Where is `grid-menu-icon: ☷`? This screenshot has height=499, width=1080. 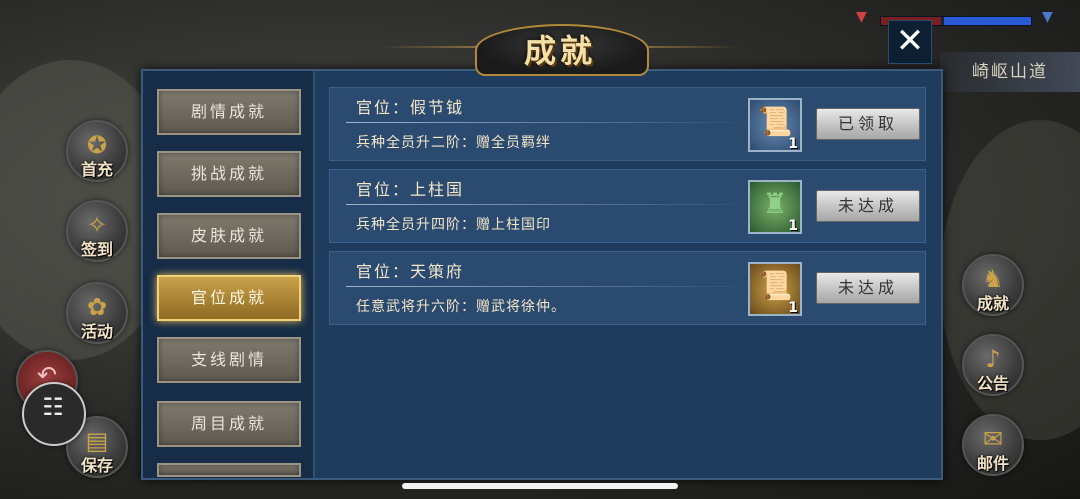 grid-menu-icon: ☷ is located at coordinates (53, 407).